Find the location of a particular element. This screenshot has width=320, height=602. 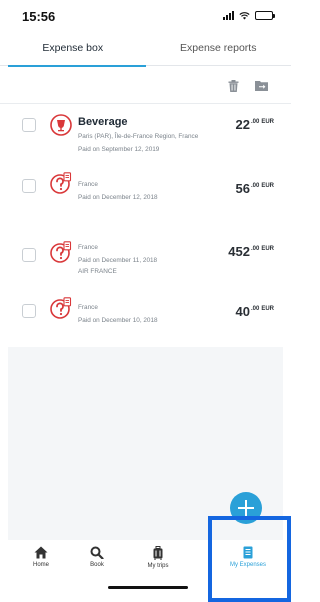

expense-amount: 56 .00 EUR is located at coordinates (255, 189).